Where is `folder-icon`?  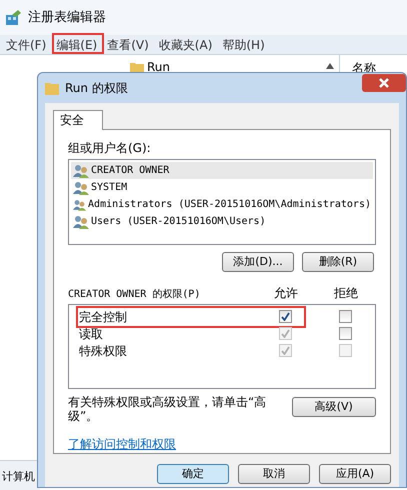
folder-icon is located at coordinates (52, 88).